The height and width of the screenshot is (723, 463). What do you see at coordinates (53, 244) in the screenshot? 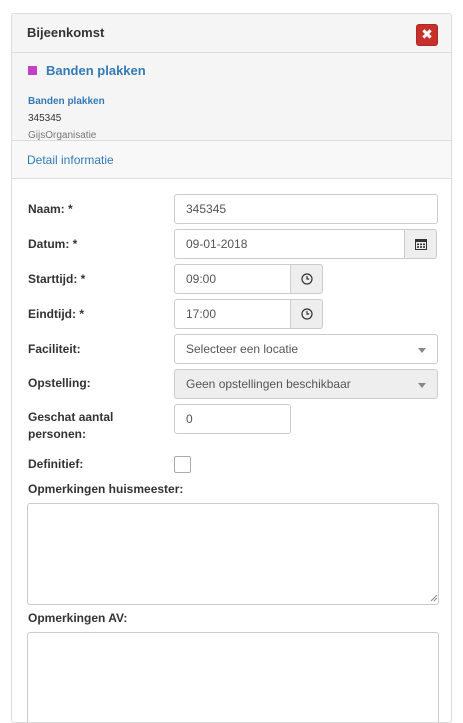
I see `datum-label: Datum: *` at bounding box center [53, 244].